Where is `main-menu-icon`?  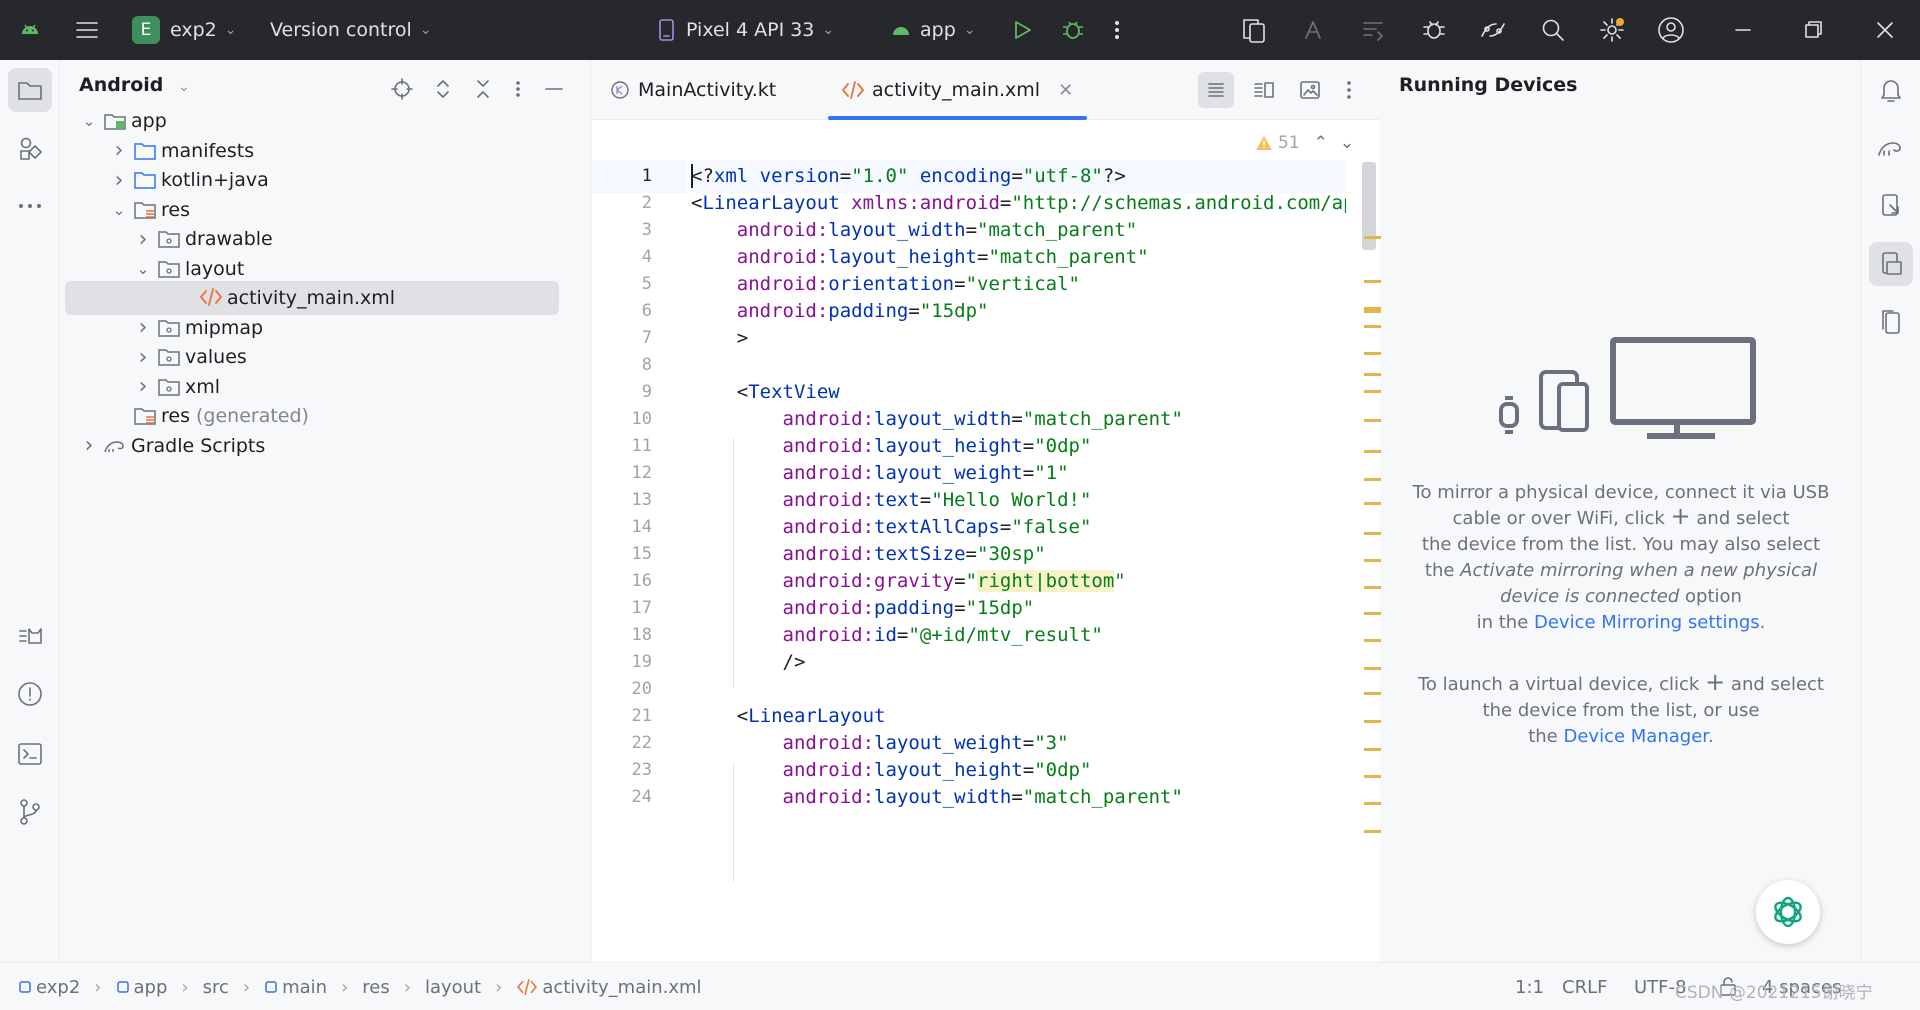
main-menu-icon is located at coordinates (87, 30).